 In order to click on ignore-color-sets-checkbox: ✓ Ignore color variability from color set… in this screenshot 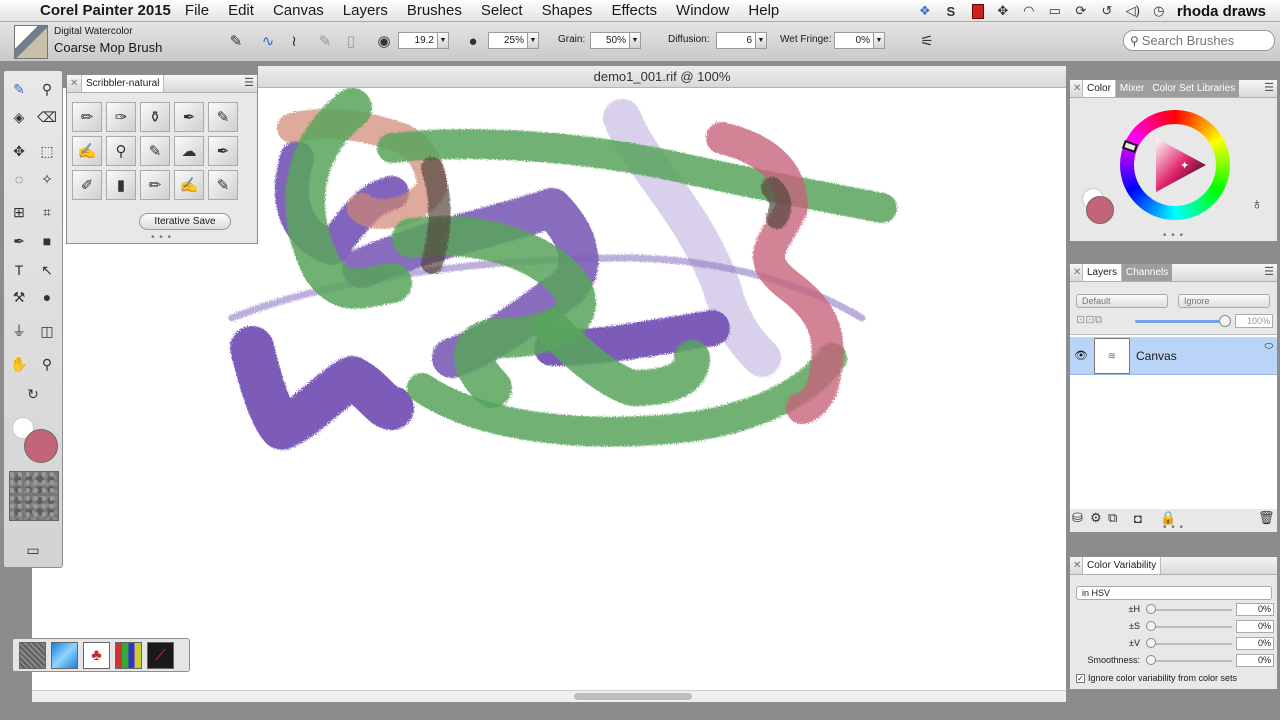, I will do `click(1156, 678)`.